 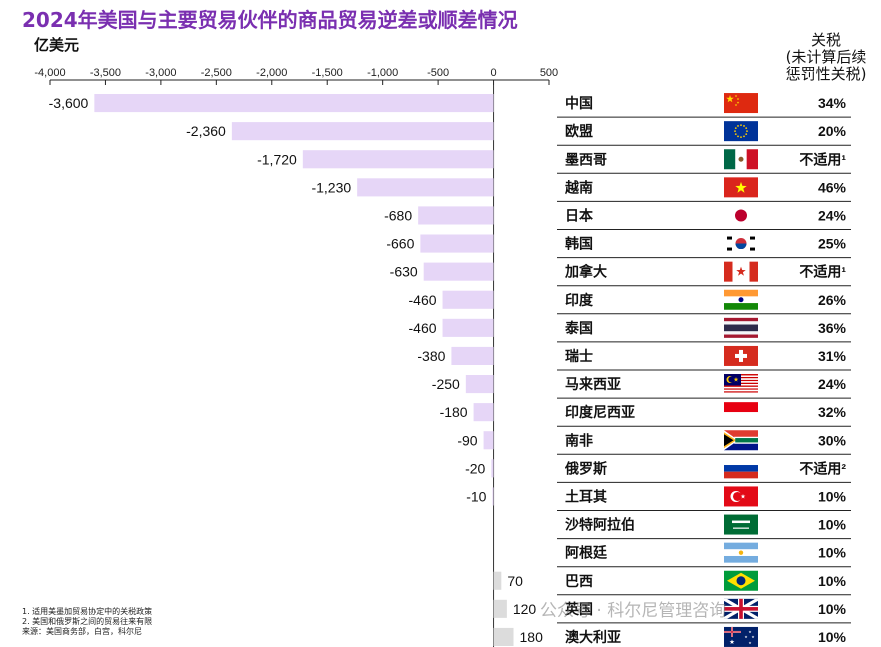 I want to click on x-tick-label: -3,000, so click(x=160, y=73).